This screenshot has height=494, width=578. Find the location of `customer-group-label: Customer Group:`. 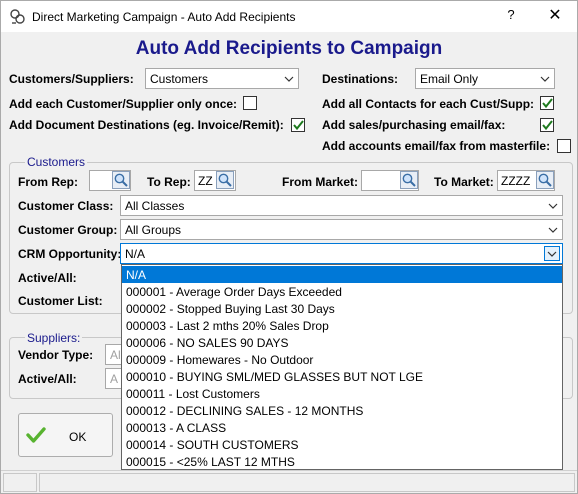

customer-group-label: Customer Group: is located at coordinates (68, 230).